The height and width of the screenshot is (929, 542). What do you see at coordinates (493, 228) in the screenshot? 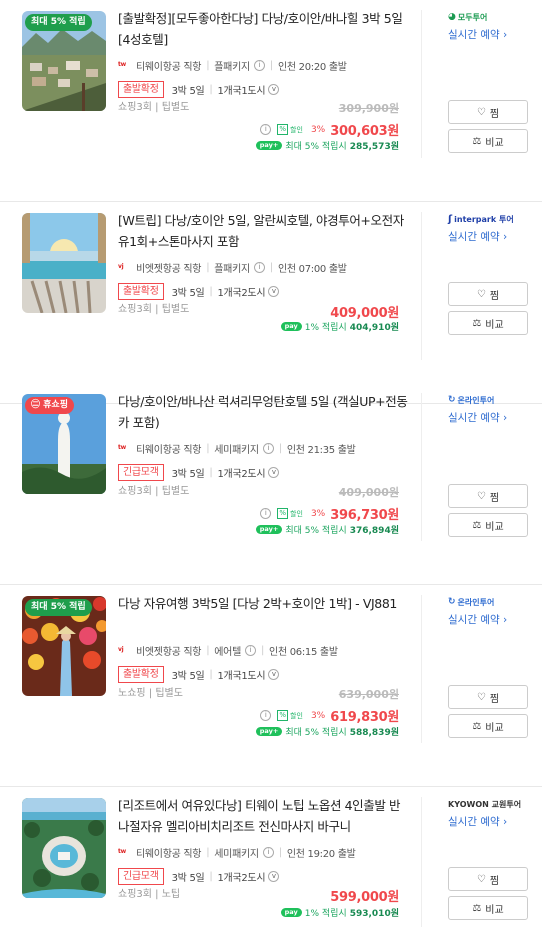
I see `agency-block: ʃ interpark 투어 실시간 예약 ›` at bounding box center [493, 228].